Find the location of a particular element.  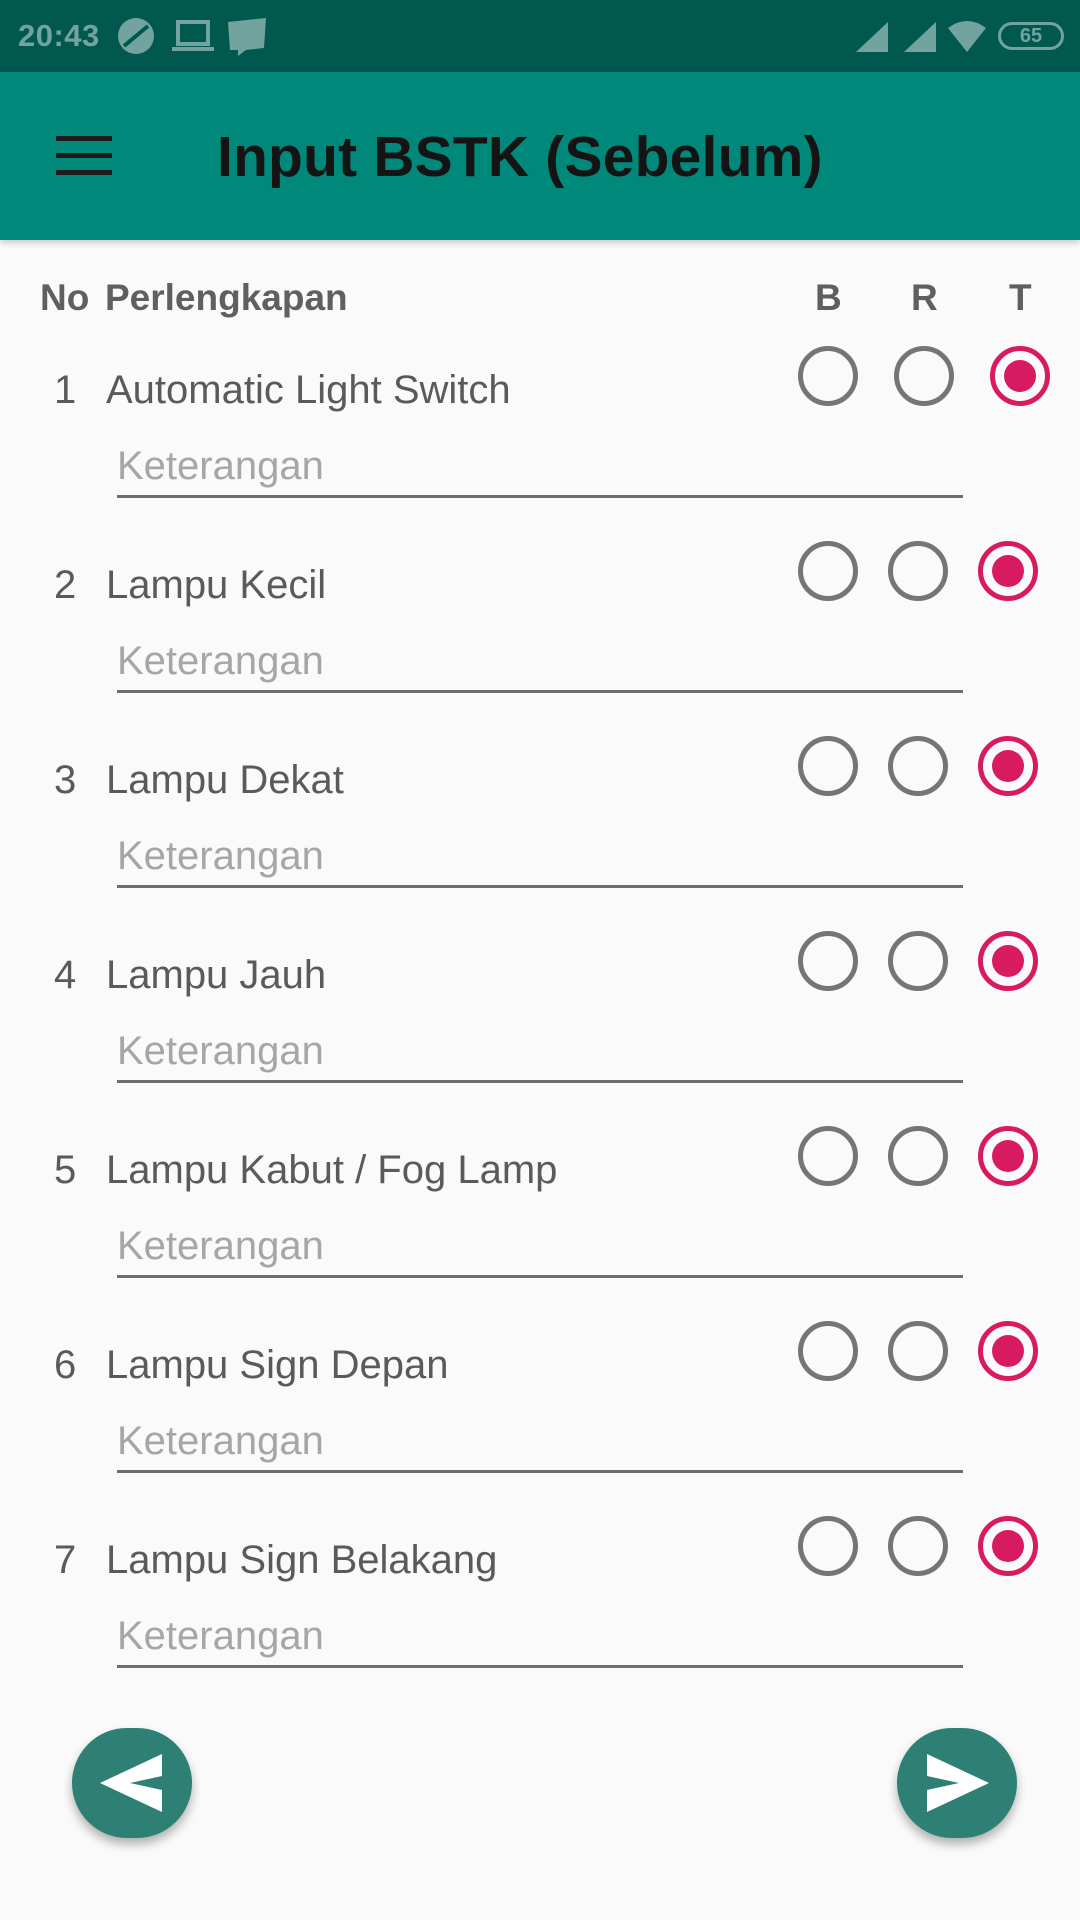

status-bar: 20:43 65 is located at coordinates (540, 36).